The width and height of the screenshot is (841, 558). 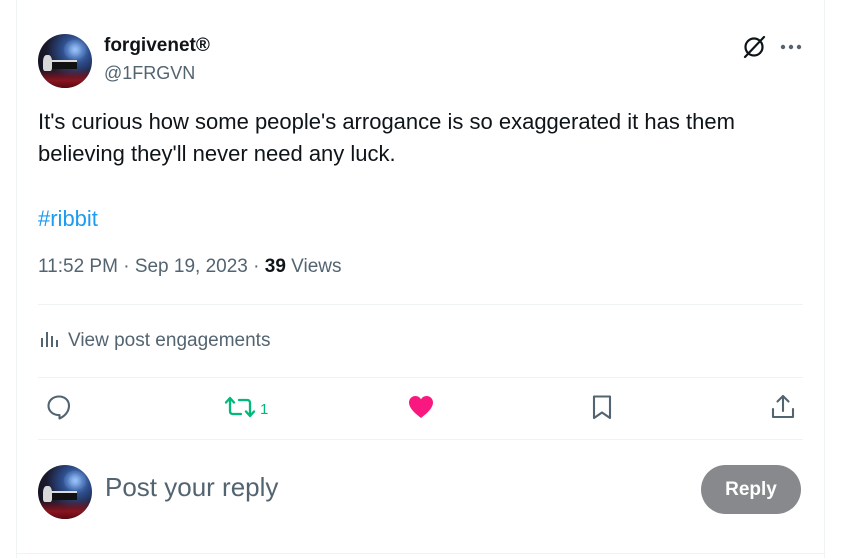 I want to click on analytics-bars-icon, so click(x=49, y=341).